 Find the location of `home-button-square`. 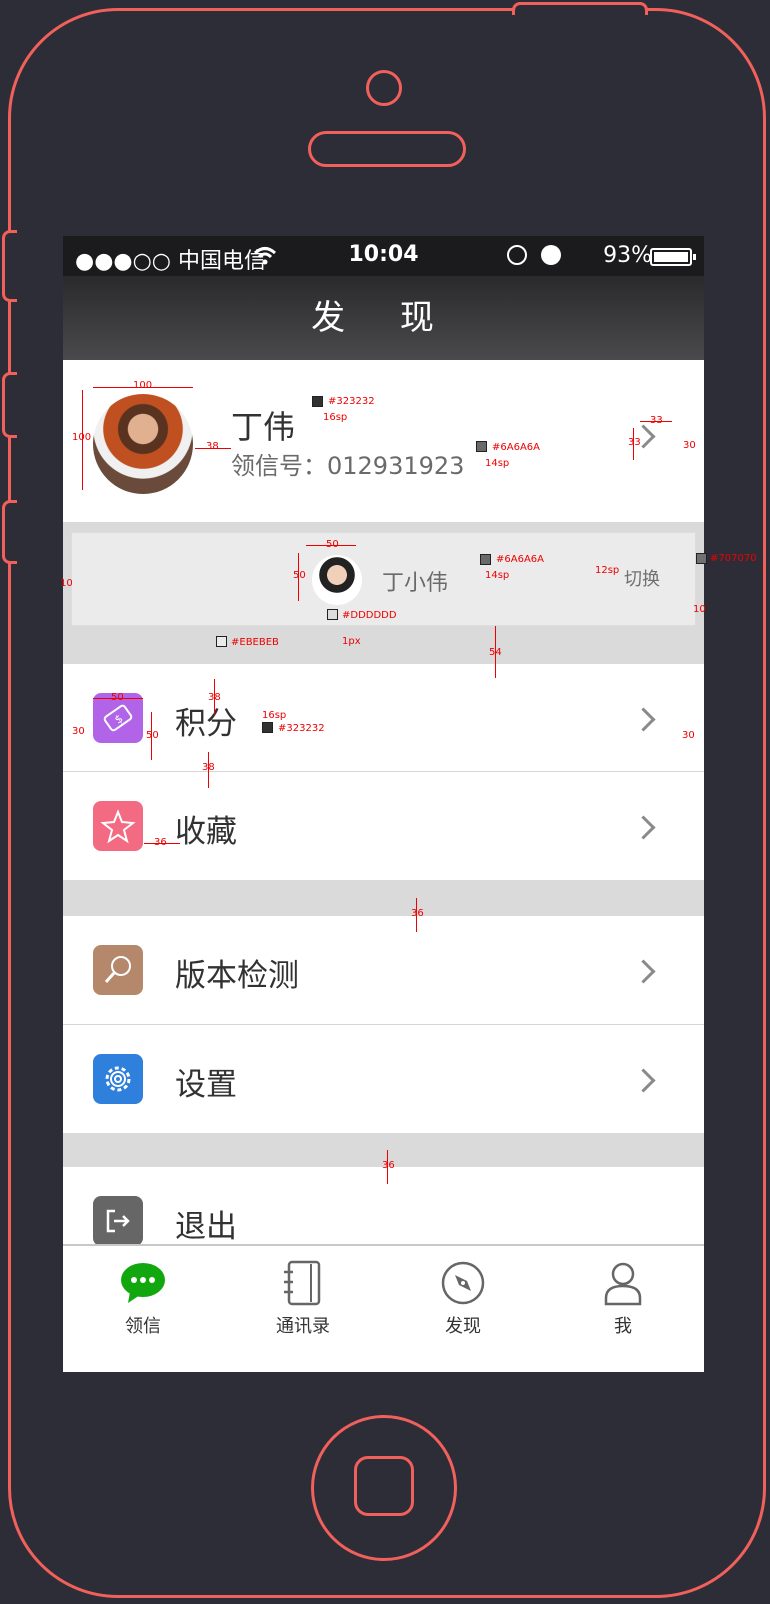

home-button-square is located at coordinates (384, 1486).